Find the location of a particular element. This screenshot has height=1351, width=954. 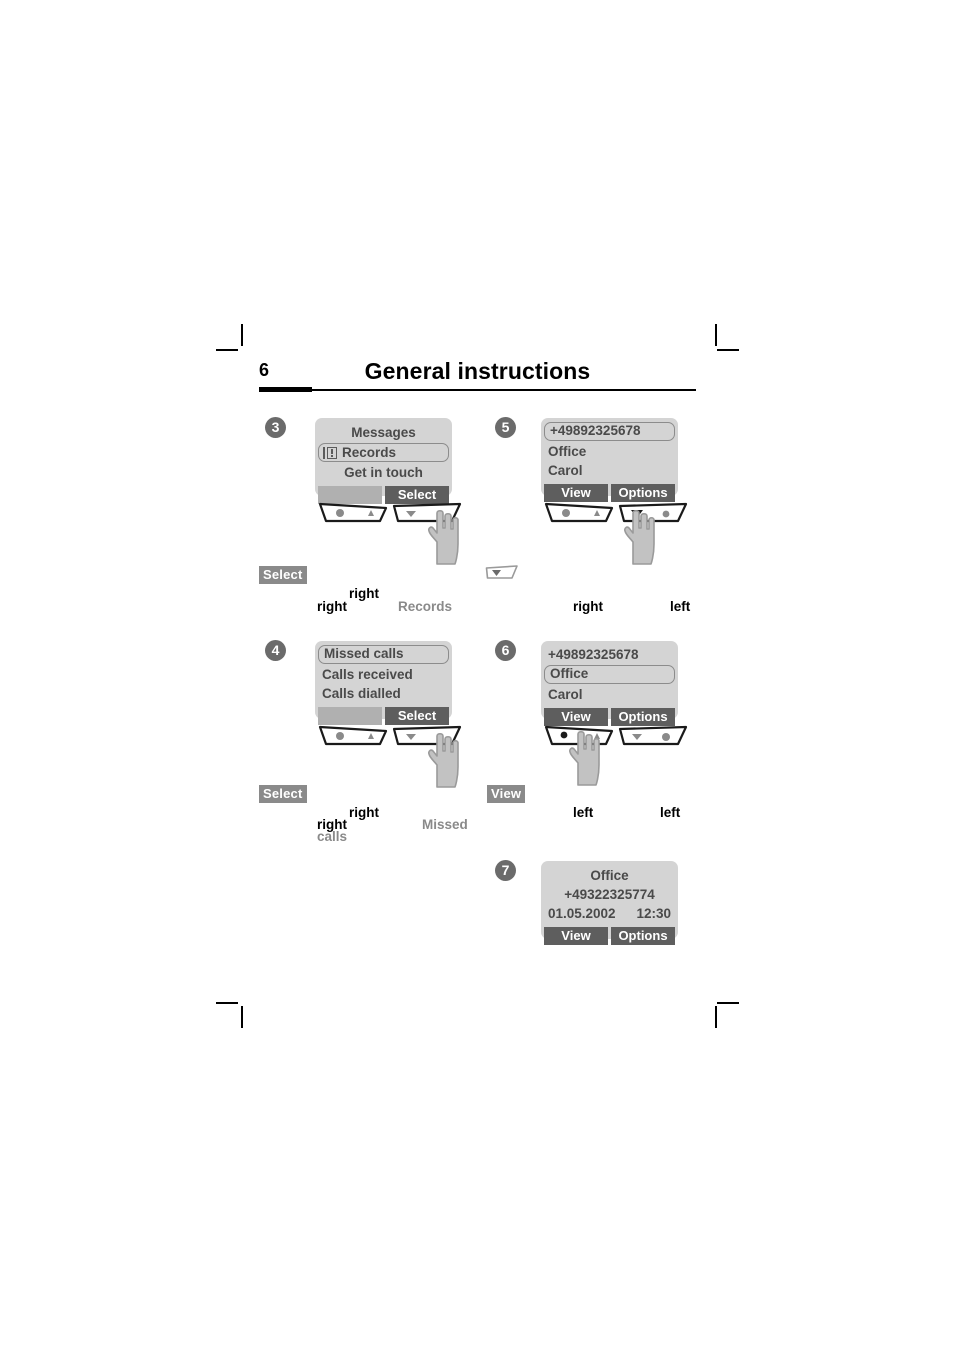

phone-screen-6: +49892325678 Office Carol View Options is located at coordinates (609, 683).